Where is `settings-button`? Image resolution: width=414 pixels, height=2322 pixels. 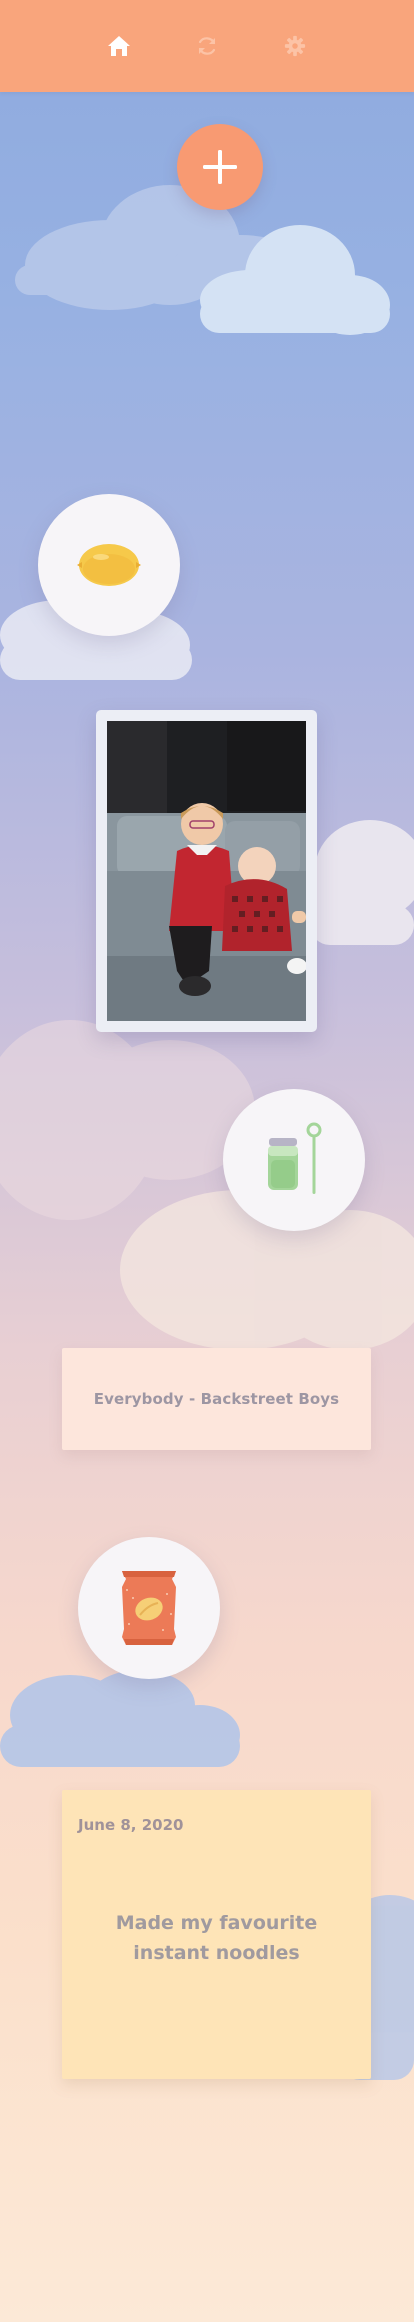
settings-button is located at coordinates (295, 46).